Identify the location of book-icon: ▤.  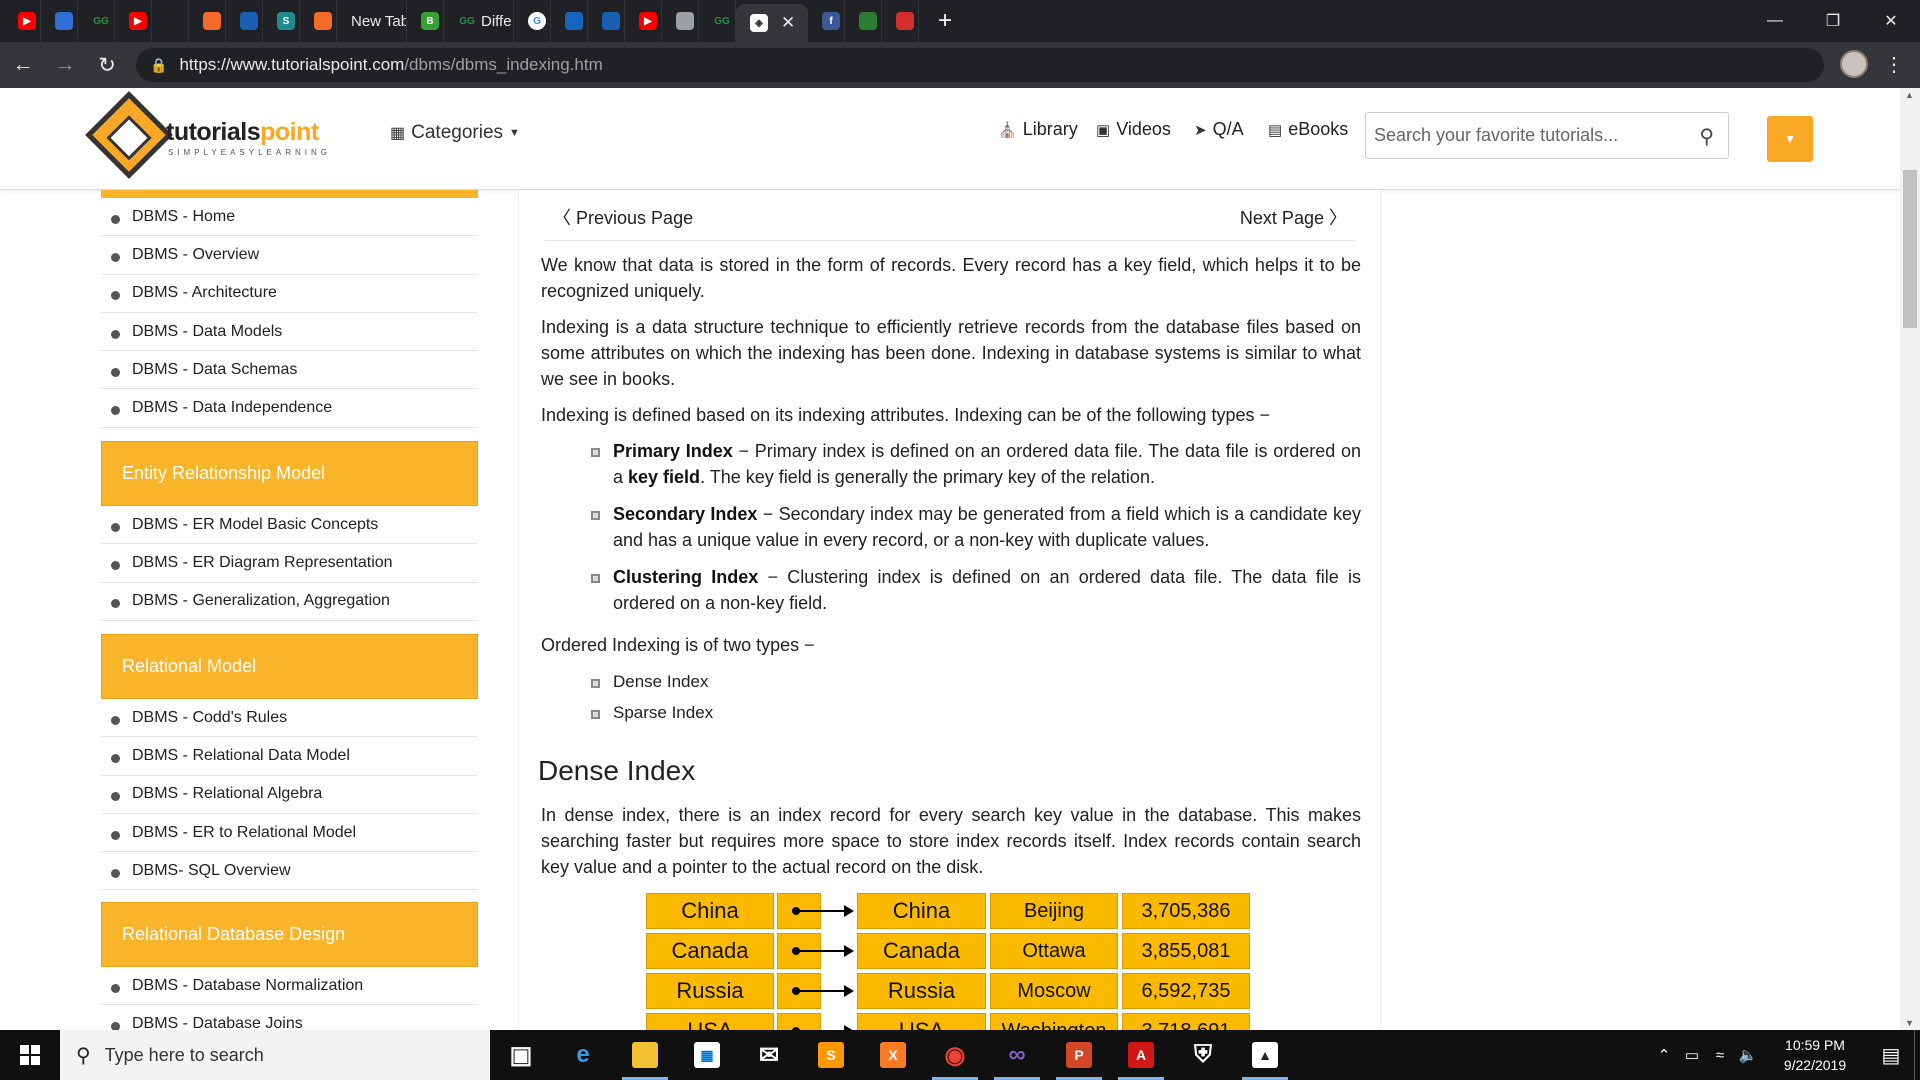
(1275, 130).